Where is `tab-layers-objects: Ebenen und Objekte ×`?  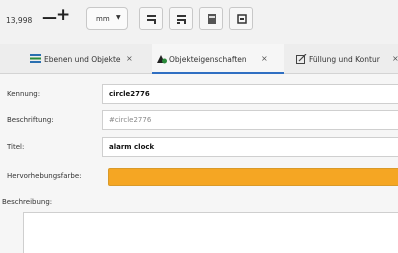 tab-layers-objects: Ebenen und Objekte × is located at coordinates (74, 59).